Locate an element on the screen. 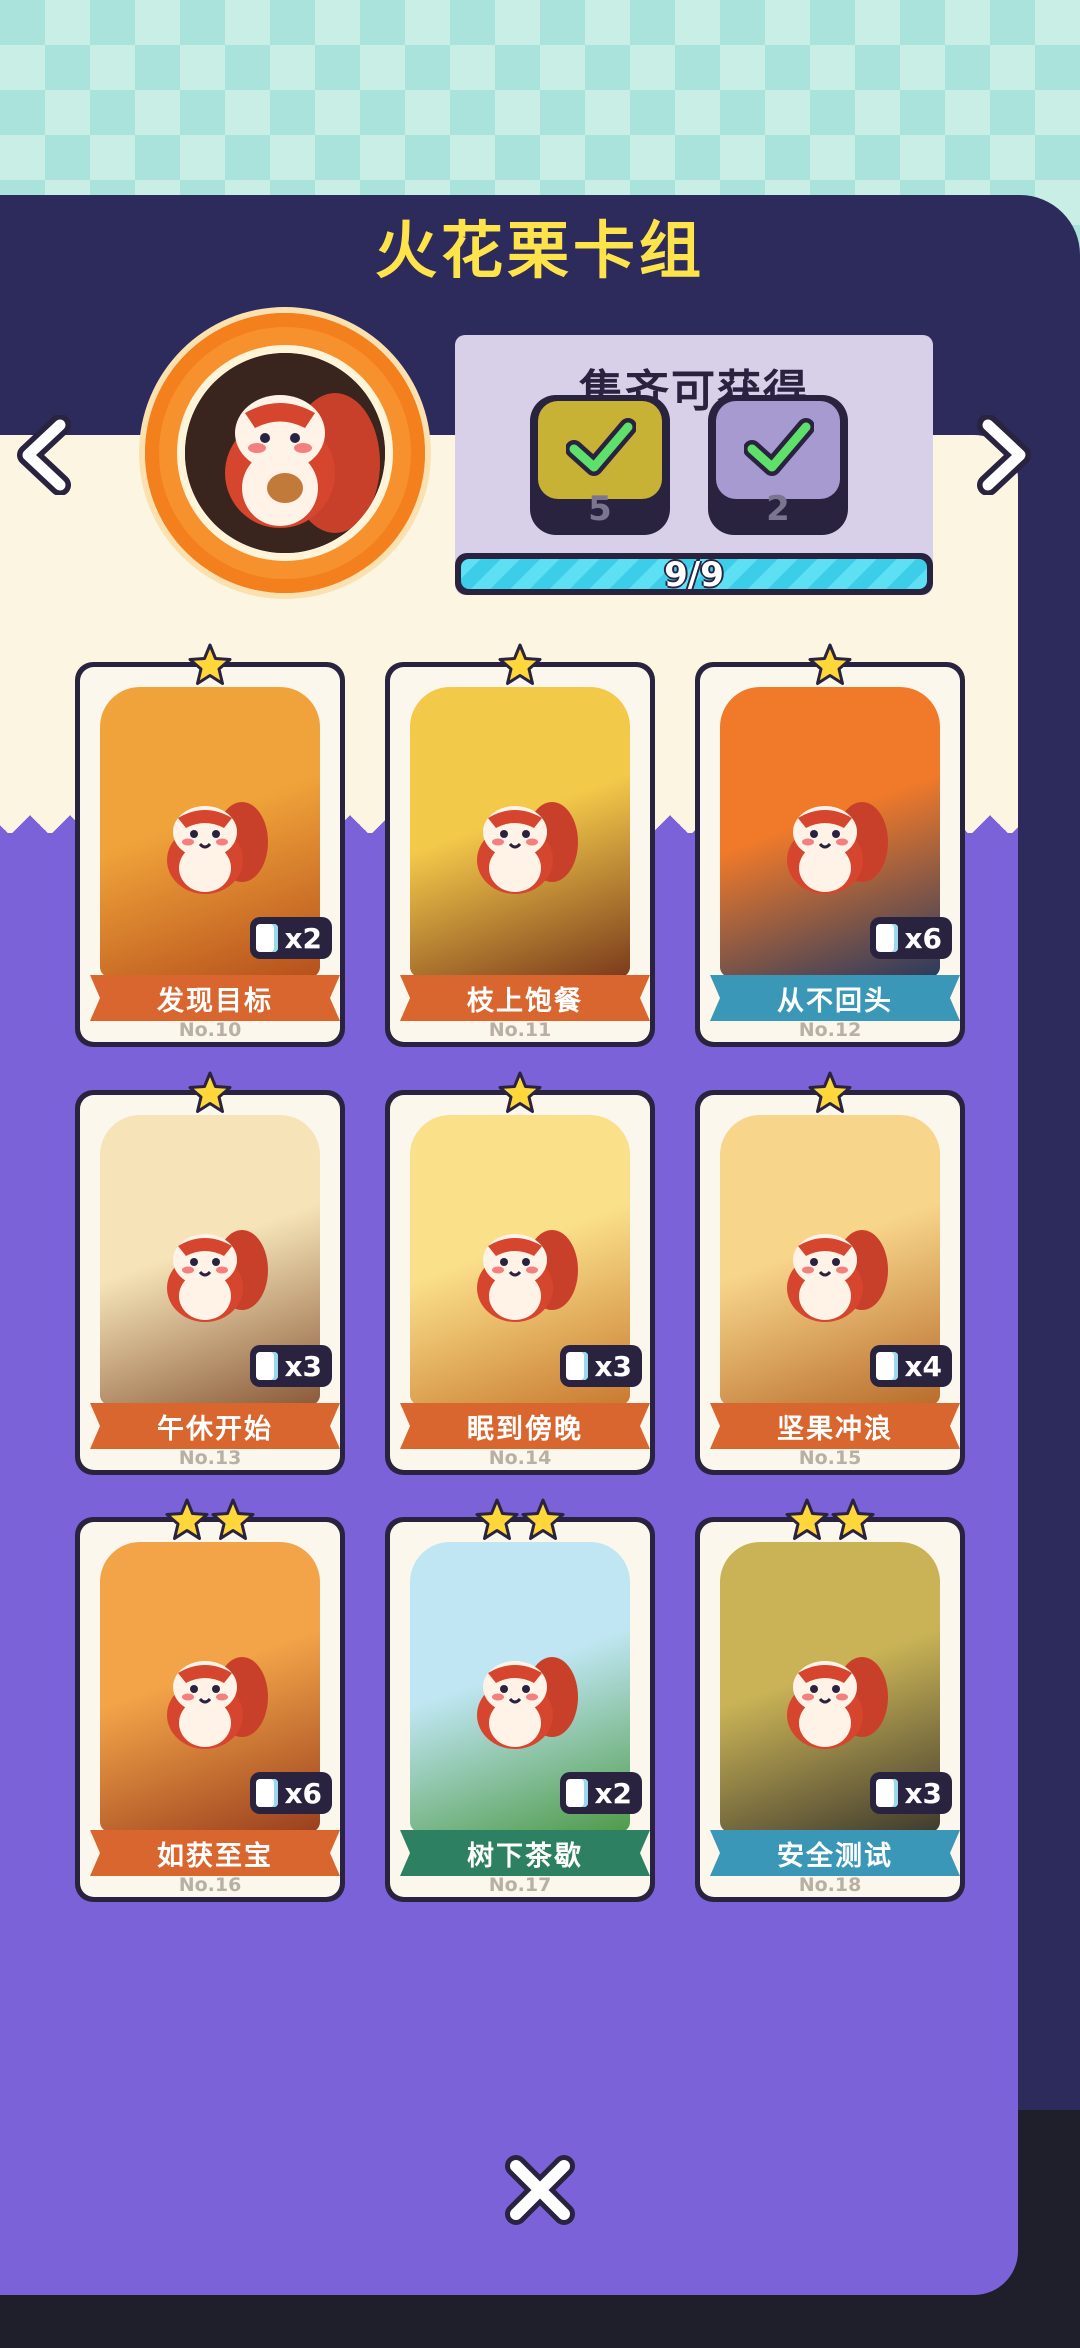  card-face: x6 从不回头 No.12 is located at coordinates (830, 854).